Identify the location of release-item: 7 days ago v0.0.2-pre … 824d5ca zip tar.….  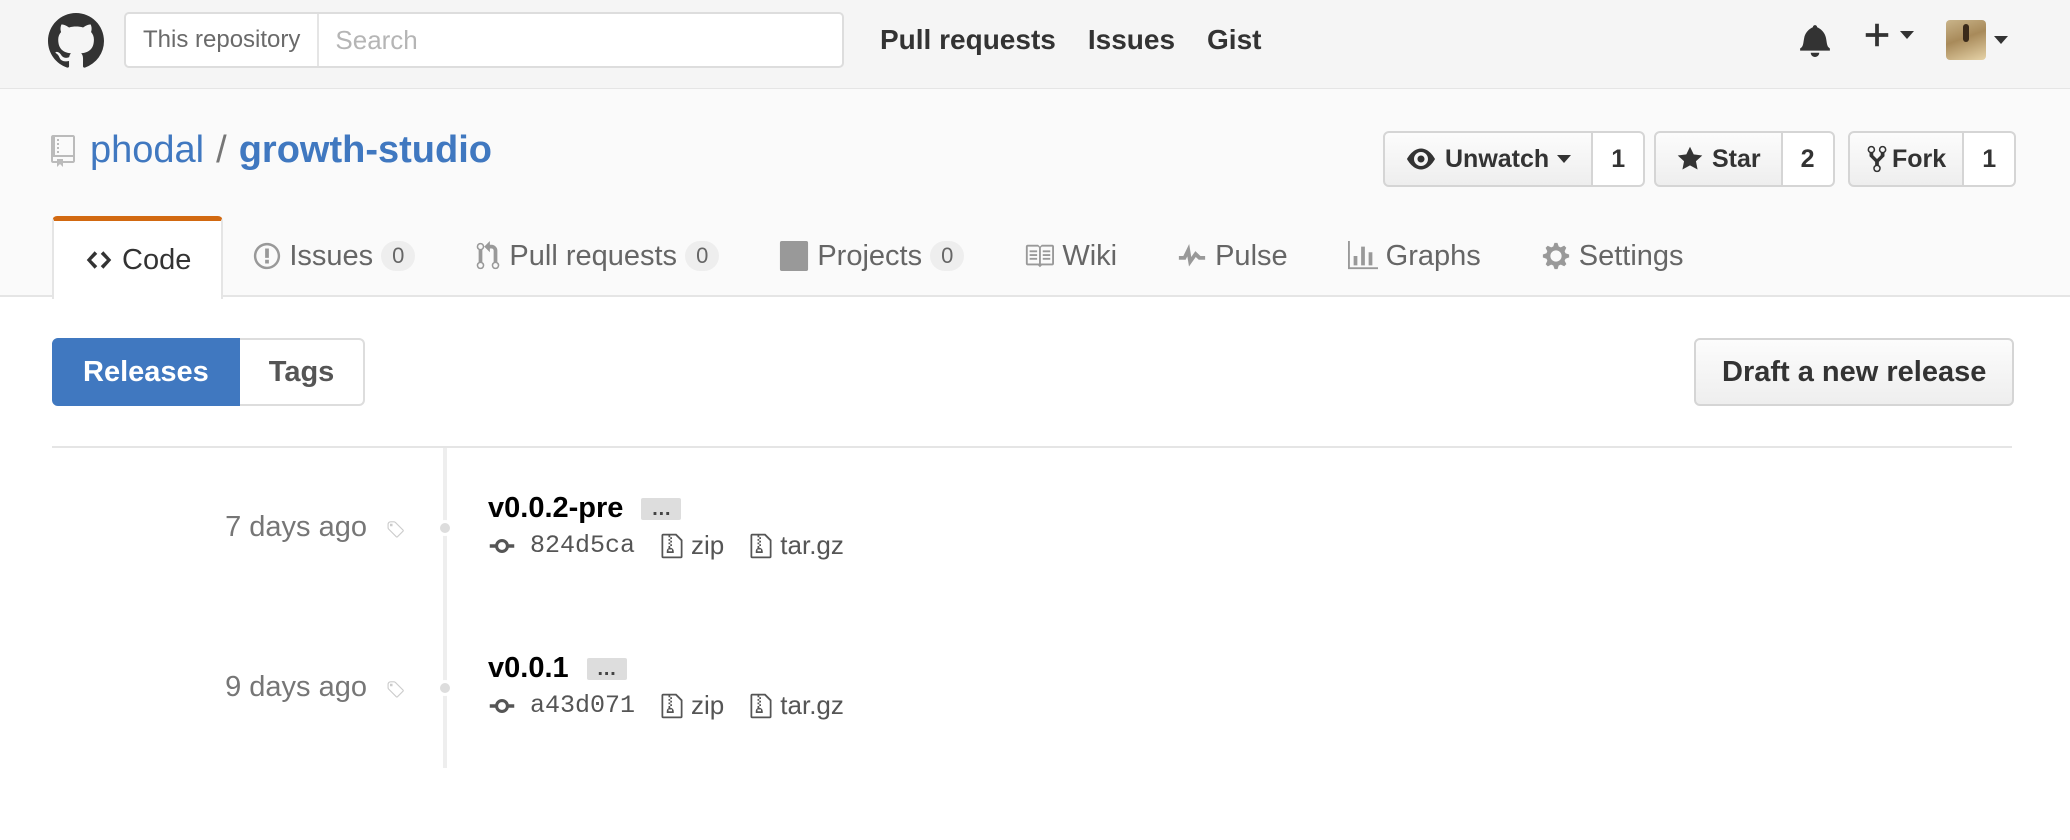
(1035, 533).